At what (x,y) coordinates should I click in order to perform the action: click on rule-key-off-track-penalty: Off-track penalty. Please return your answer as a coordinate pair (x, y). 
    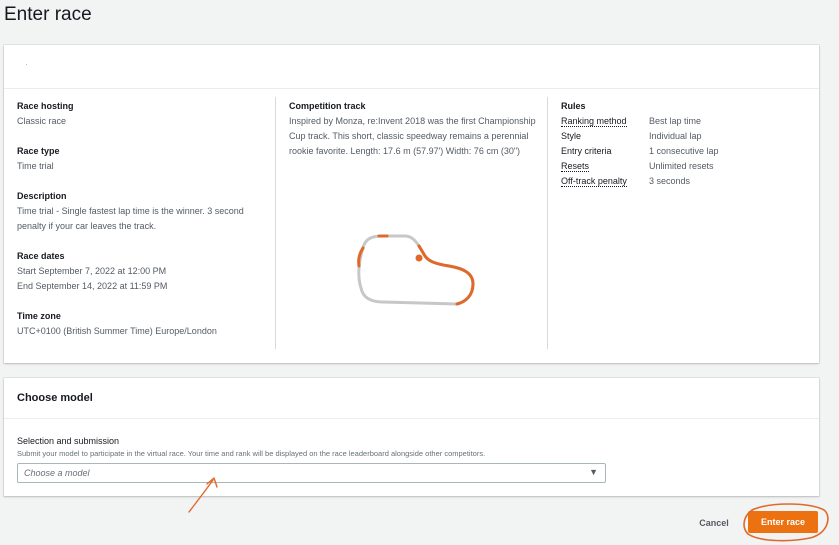
    Looking at the image, I should click on (605, 181).